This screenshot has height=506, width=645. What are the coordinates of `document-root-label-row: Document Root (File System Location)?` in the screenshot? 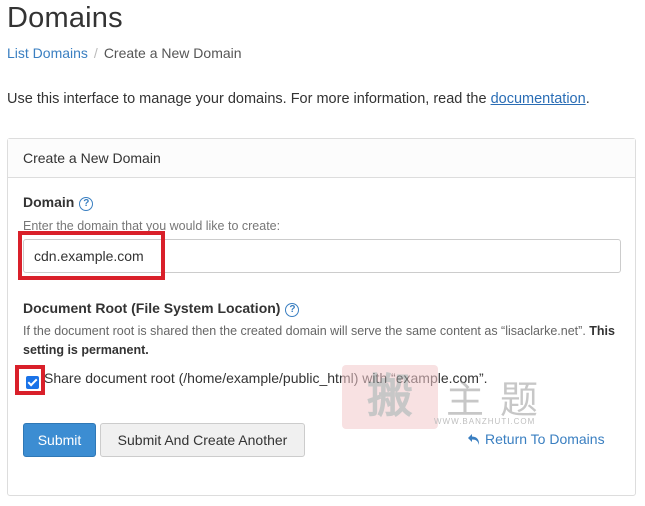 It's located at (161, 308).